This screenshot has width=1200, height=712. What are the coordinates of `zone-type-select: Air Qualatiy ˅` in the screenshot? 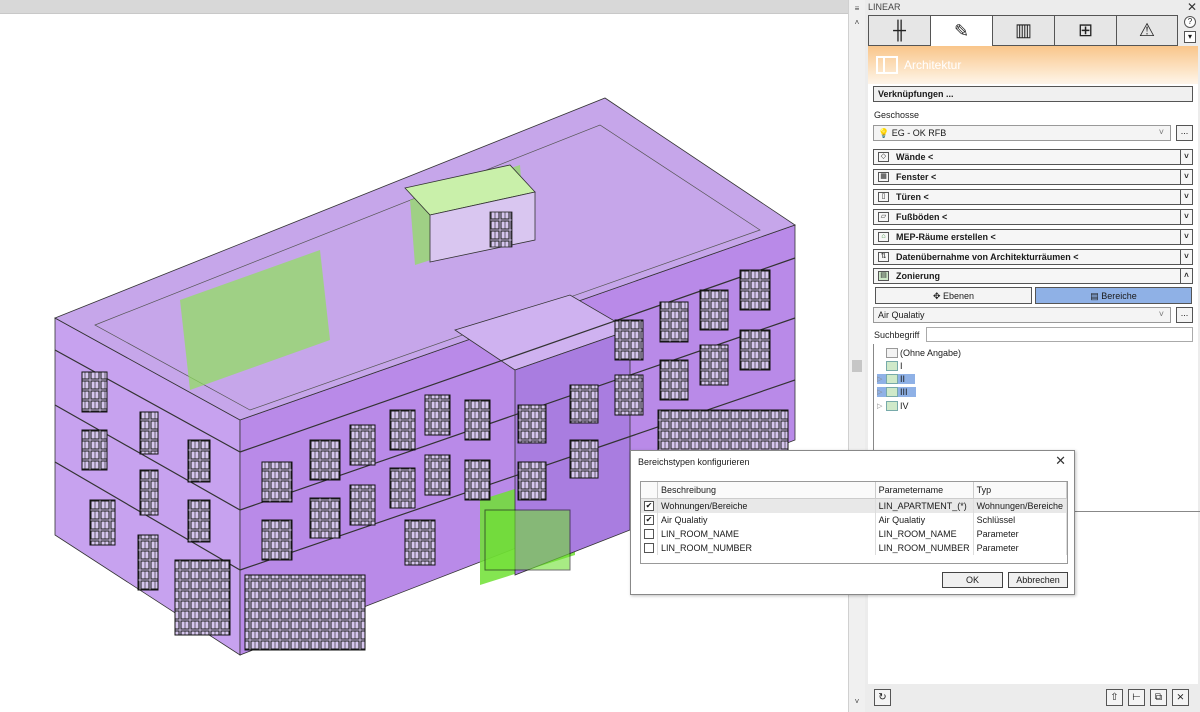 It's located at (1022, 315).